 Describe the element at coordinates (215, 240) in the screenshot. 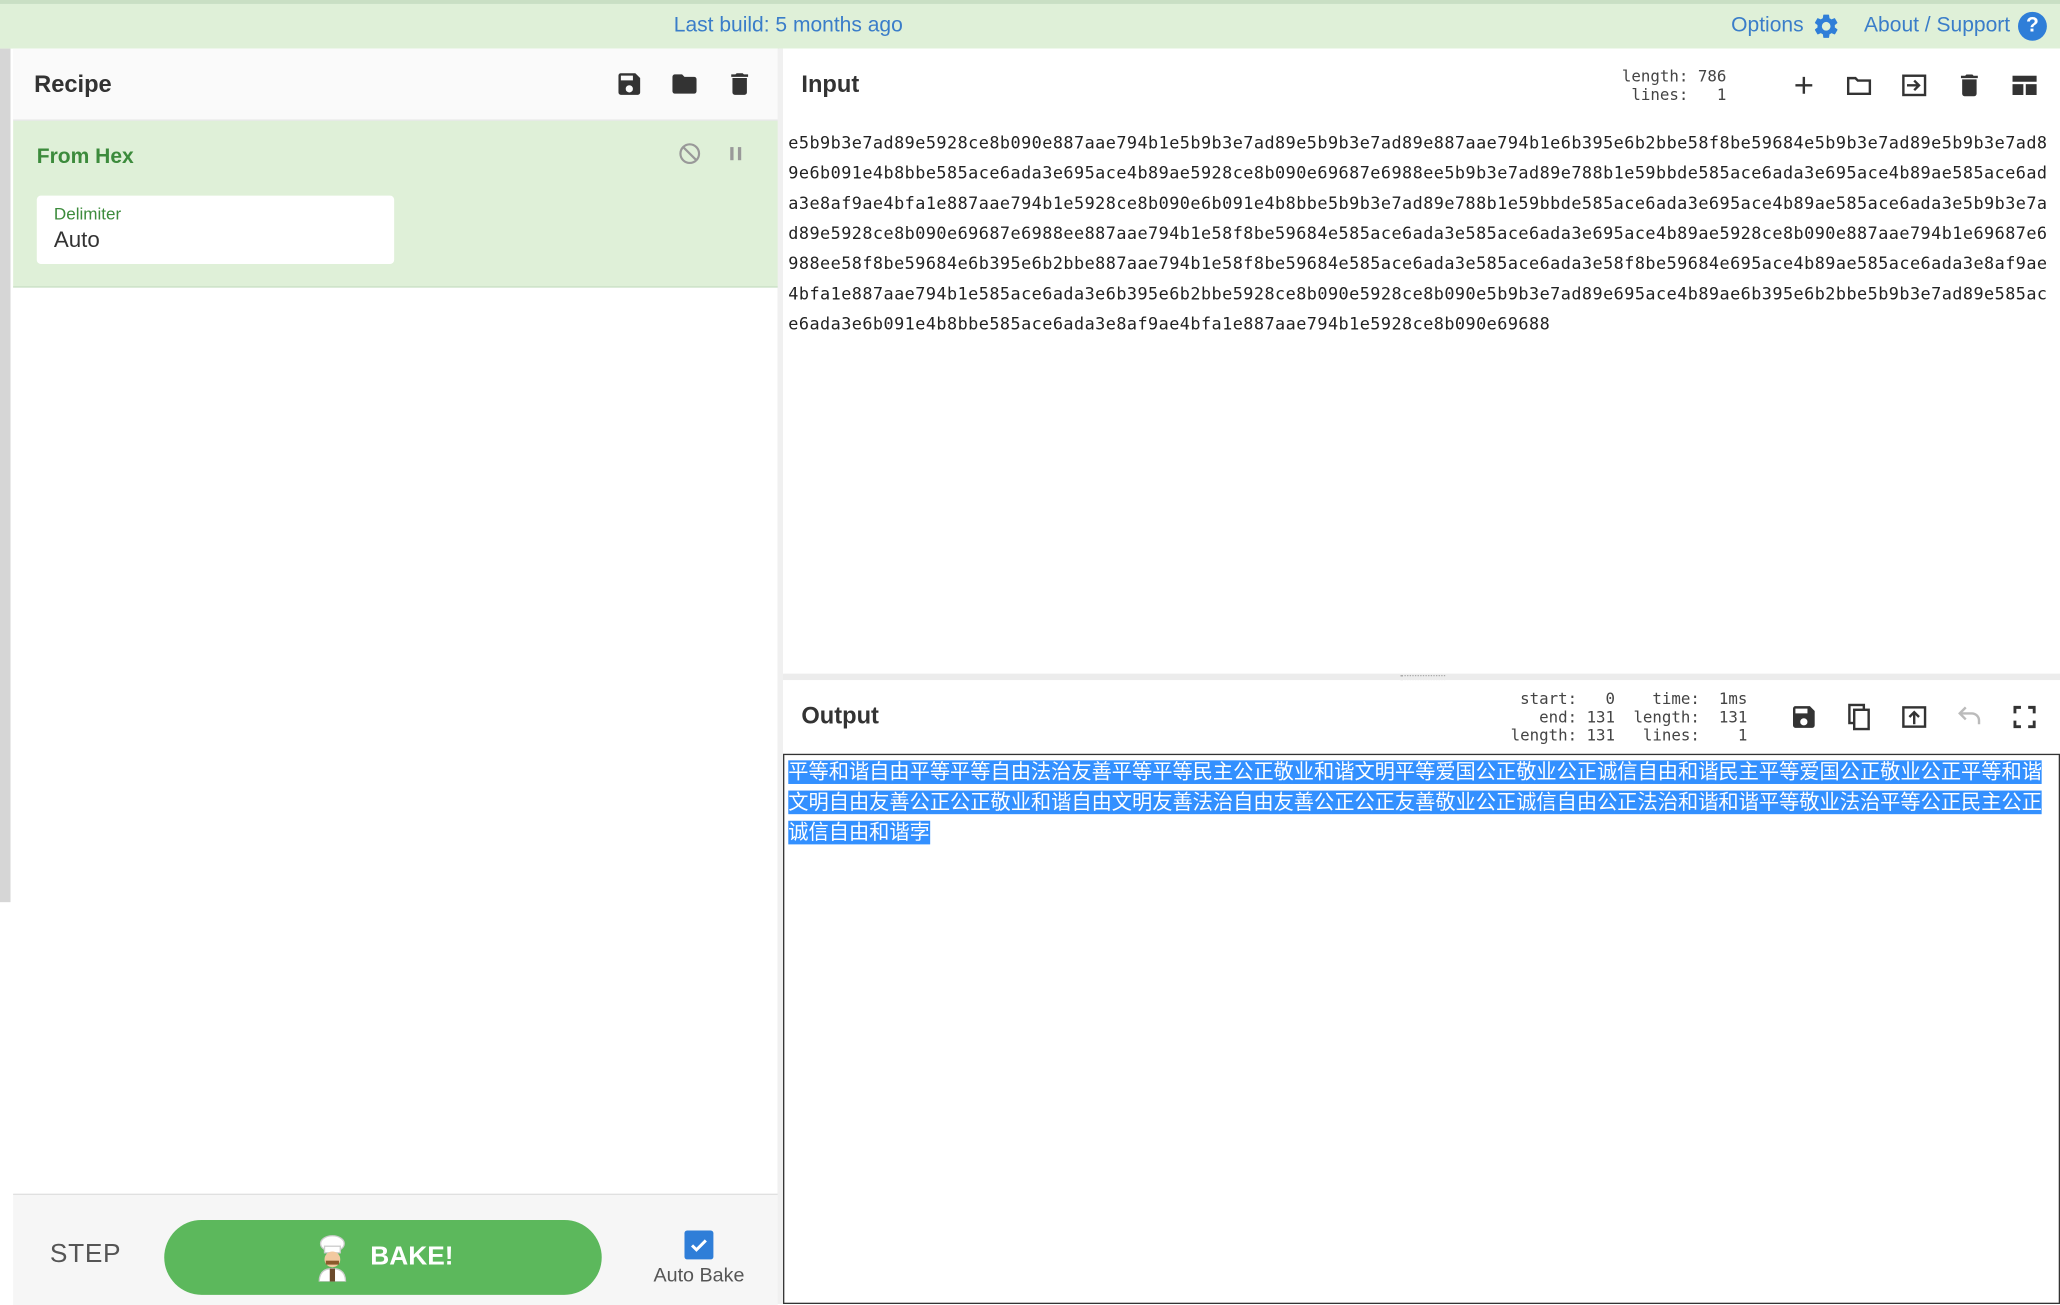

I see `delimiter-value: Auto` at that location.